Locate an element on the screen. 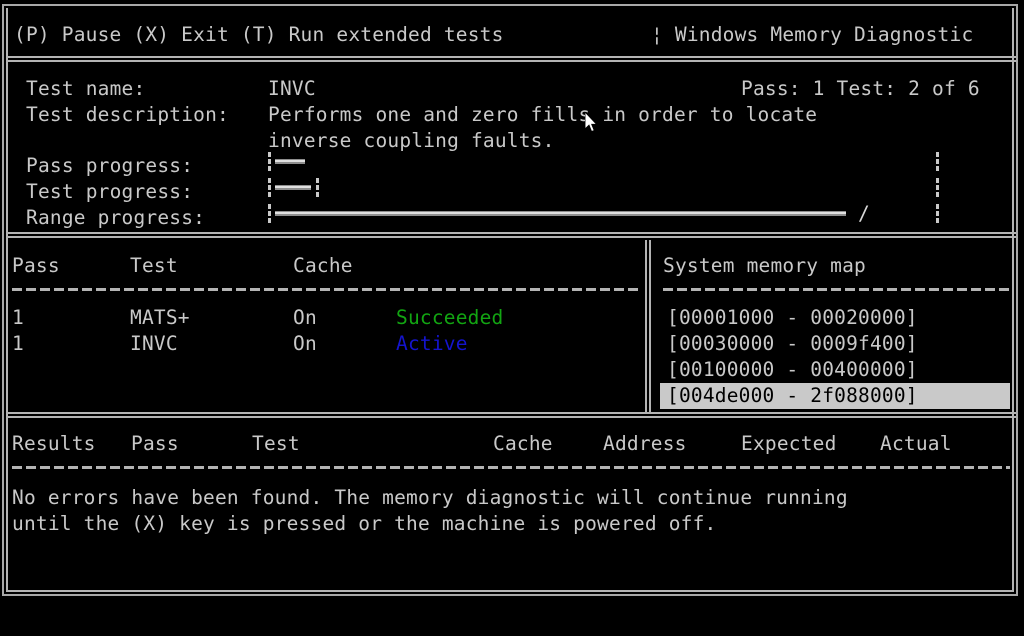 This screenshot has height=636, width=1024. test-description-line-2: inverse coupling faults. is located at coordinates (411, 140).